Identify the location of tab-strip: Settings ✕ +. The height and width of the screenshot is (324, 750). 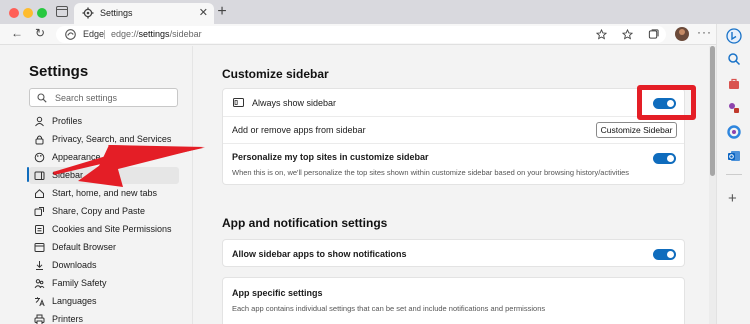
(375, 12).